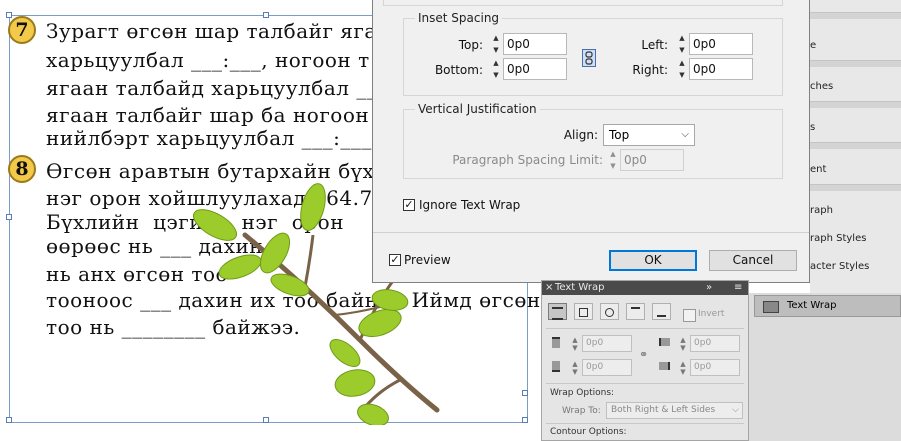 Image resolution: width=901 pixels, height=441 pixels. I want to click on vertical-justification-title: Vertical Justification, so click(477, 109).